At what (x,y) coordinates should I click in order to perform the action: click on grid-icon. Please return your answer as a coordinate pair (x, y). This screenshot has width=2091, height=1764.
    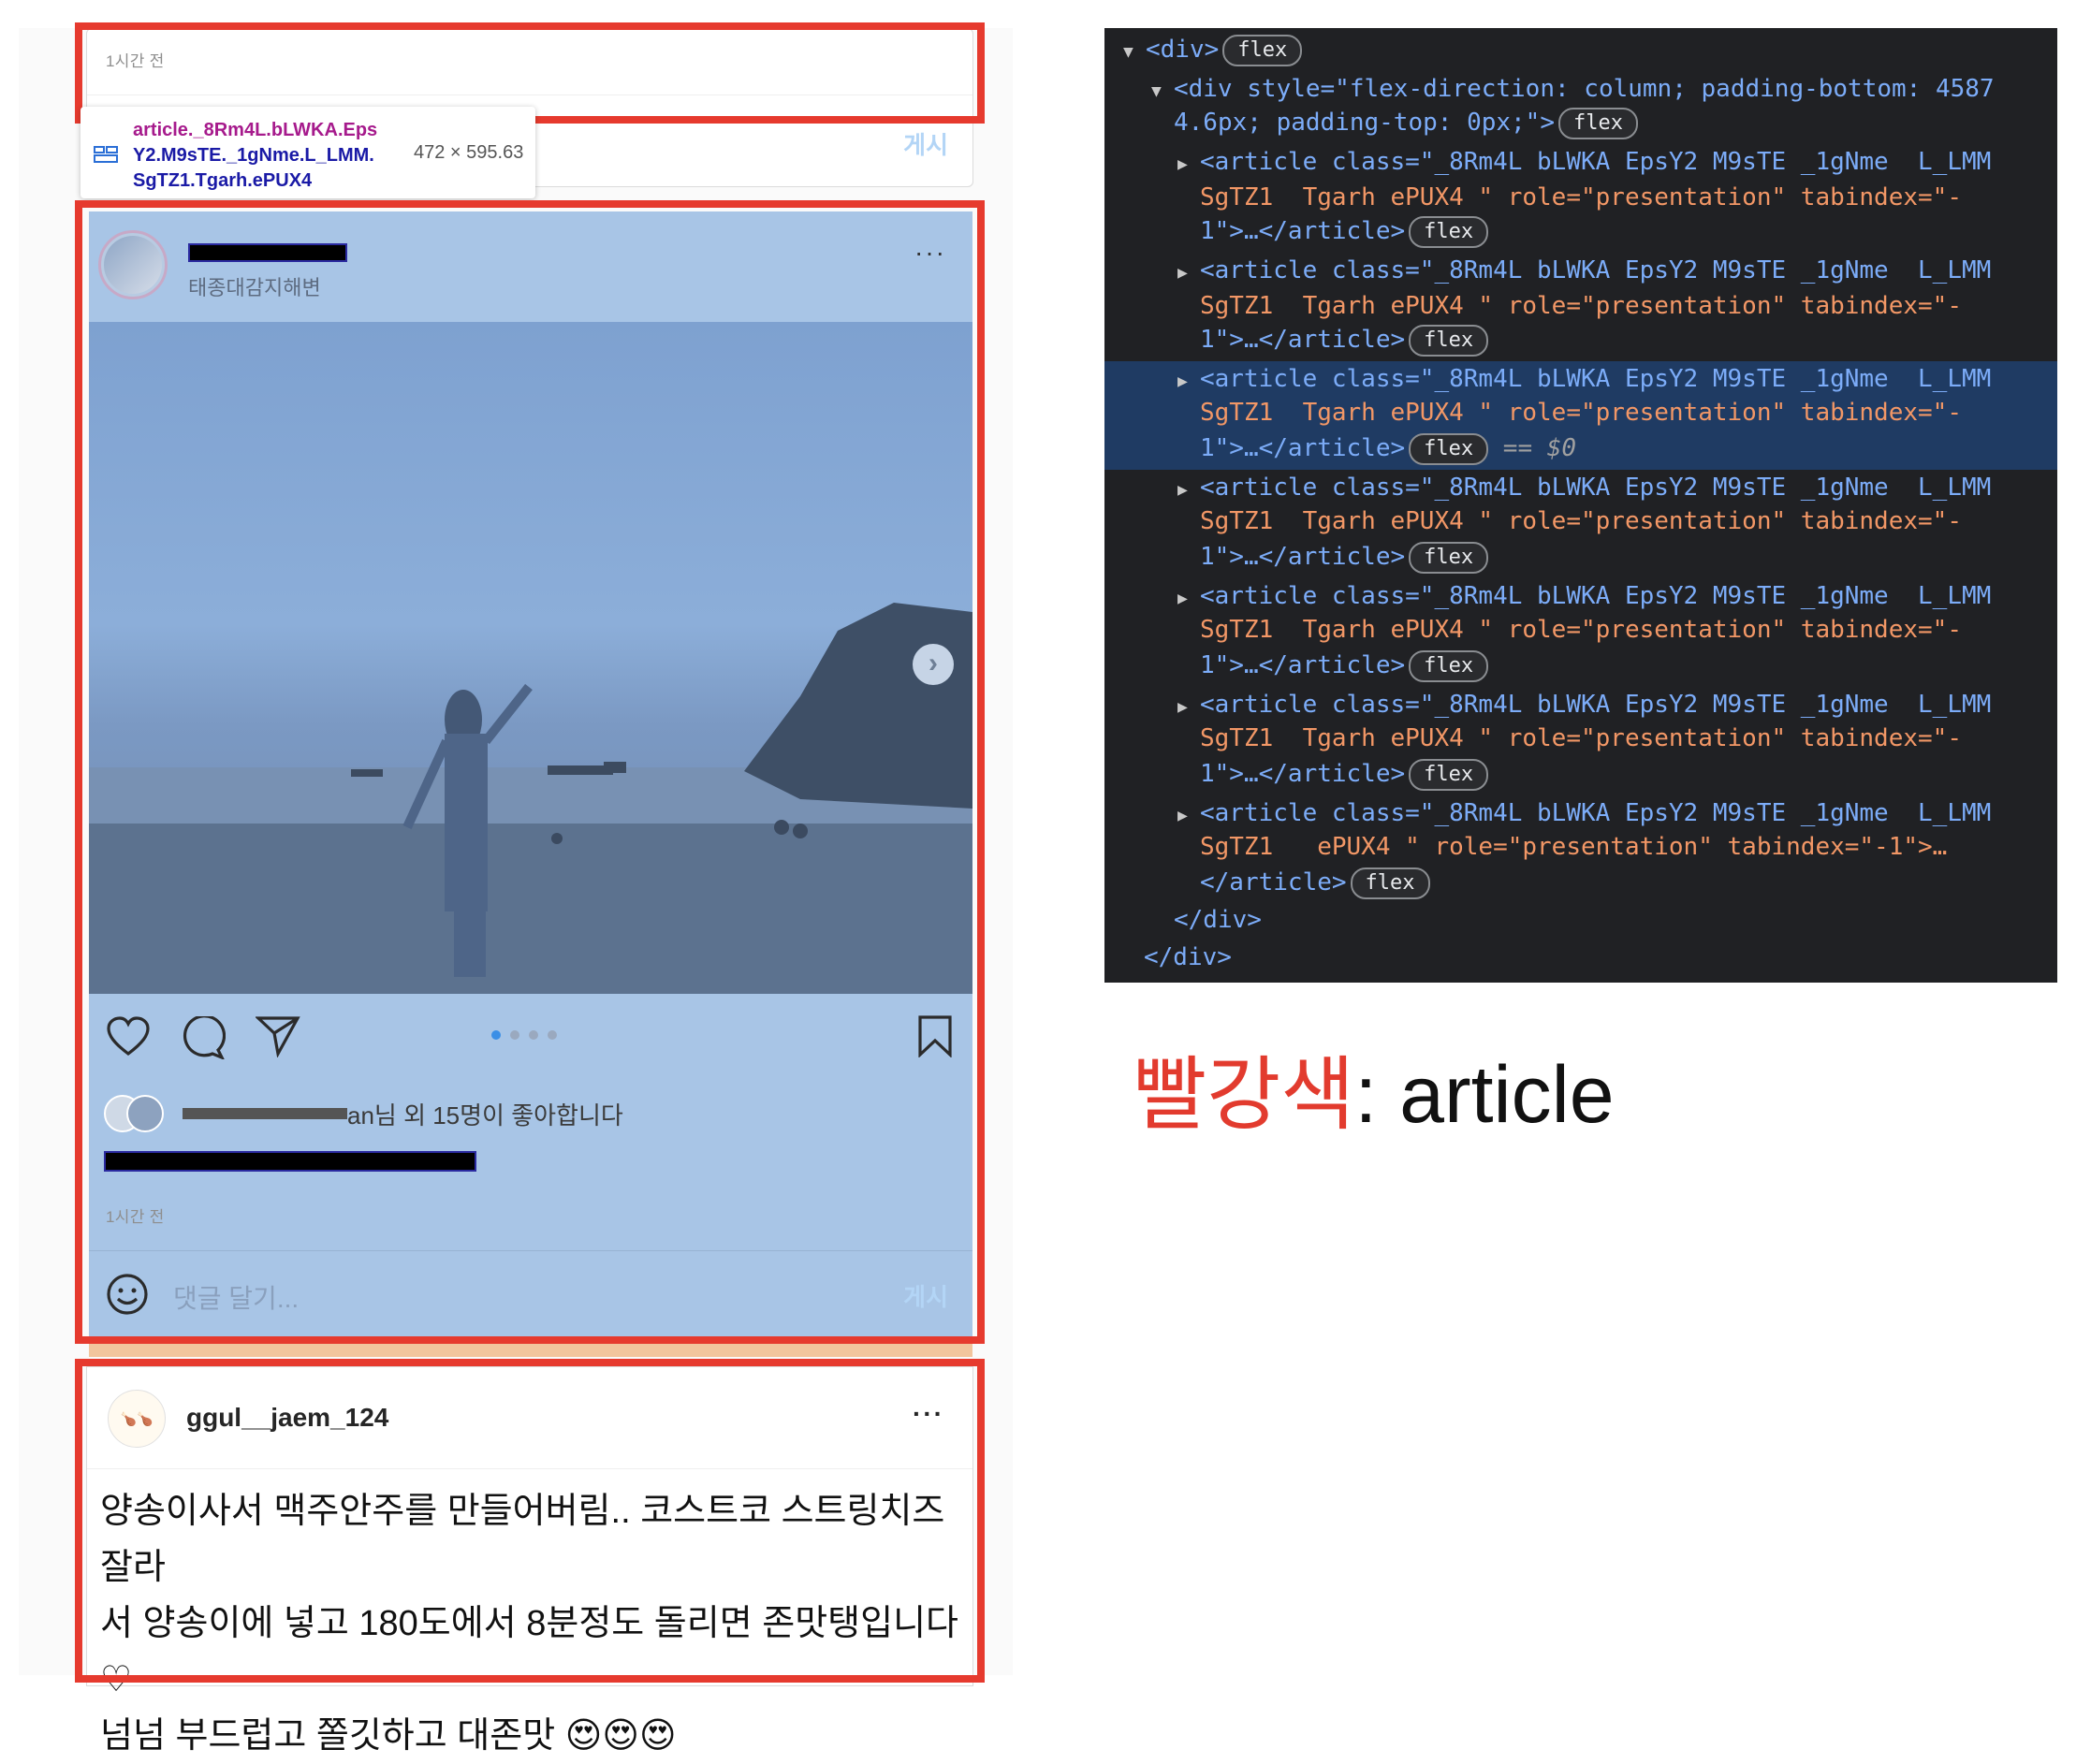
    Looking at the image, I should click on (106, 154).